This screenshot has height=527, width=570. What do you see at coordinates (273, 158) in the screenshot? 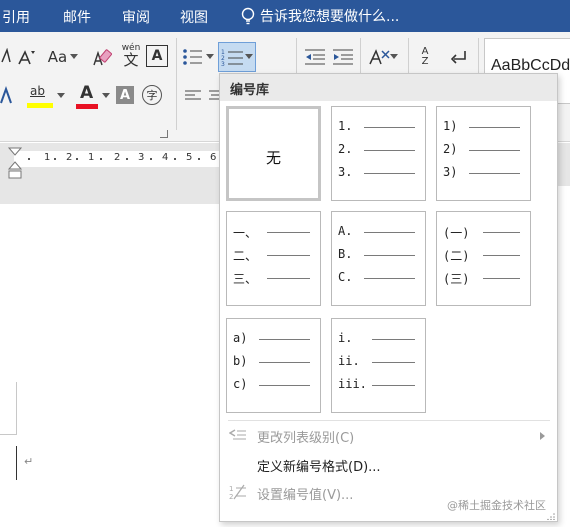
I see `none-label: 无` at bounding box center [273, 158].